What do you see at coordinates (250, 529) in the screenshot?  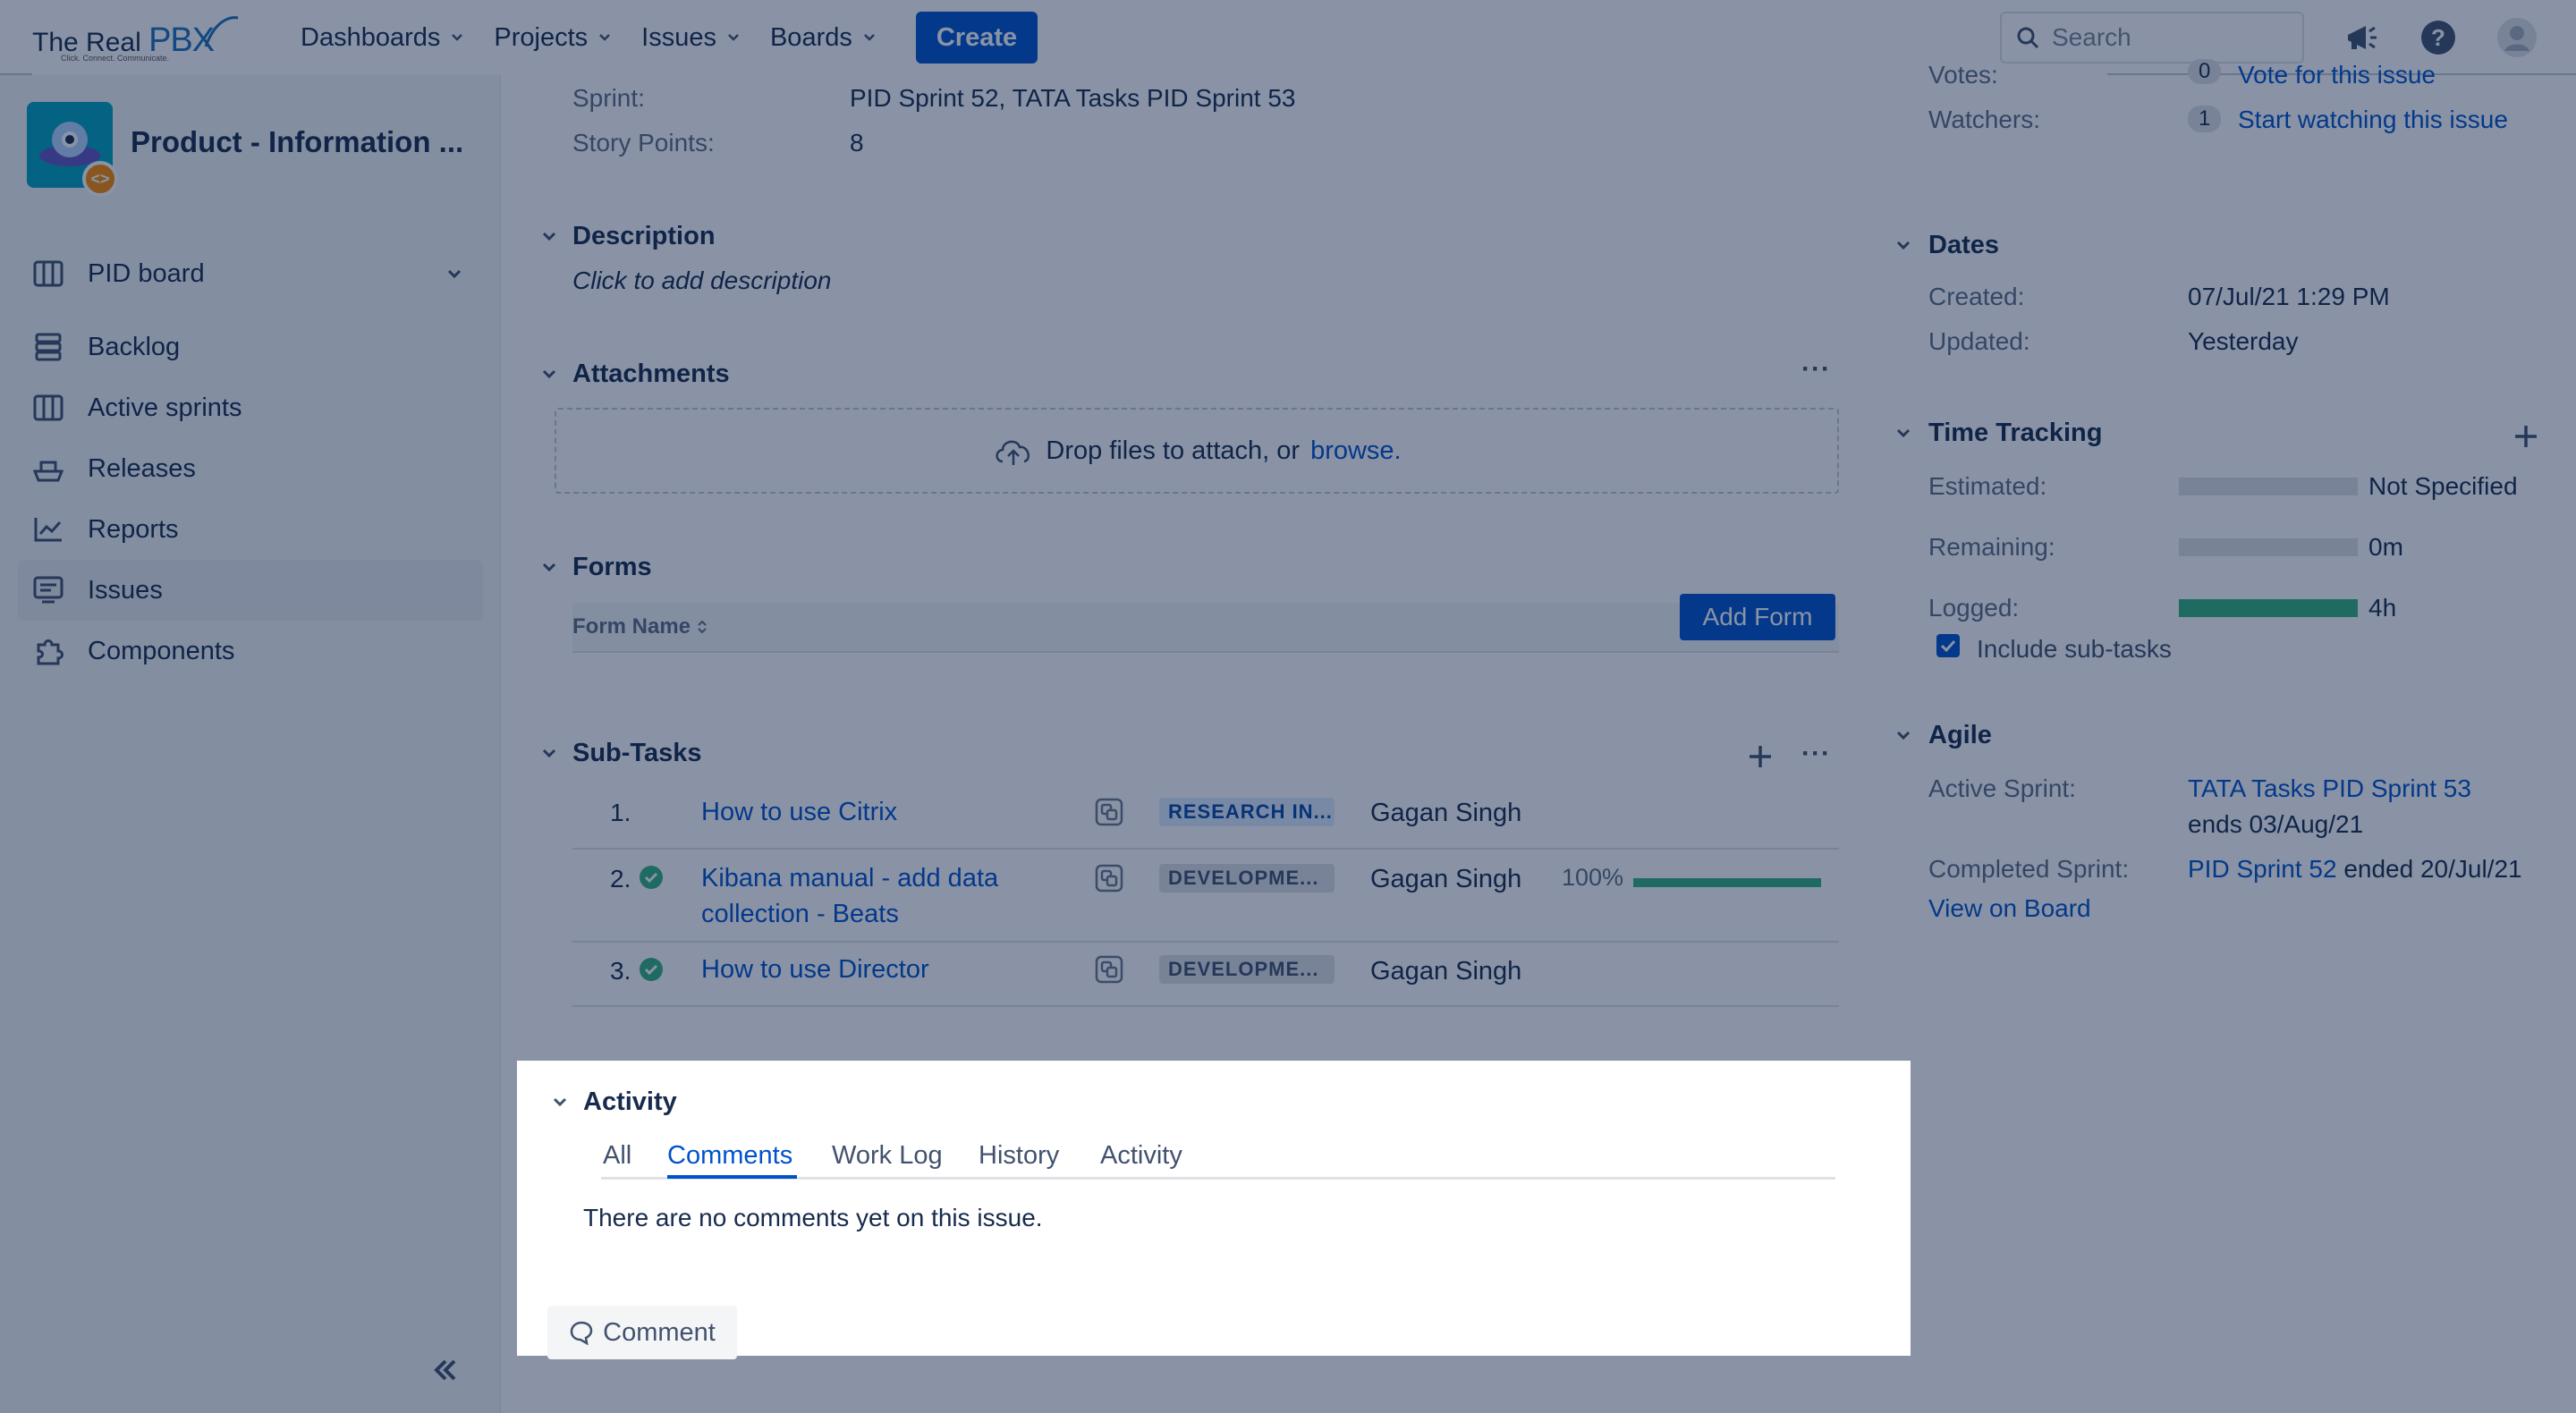 I see `sidebar-item-reports: Reports` at bounding box center [250, 529].